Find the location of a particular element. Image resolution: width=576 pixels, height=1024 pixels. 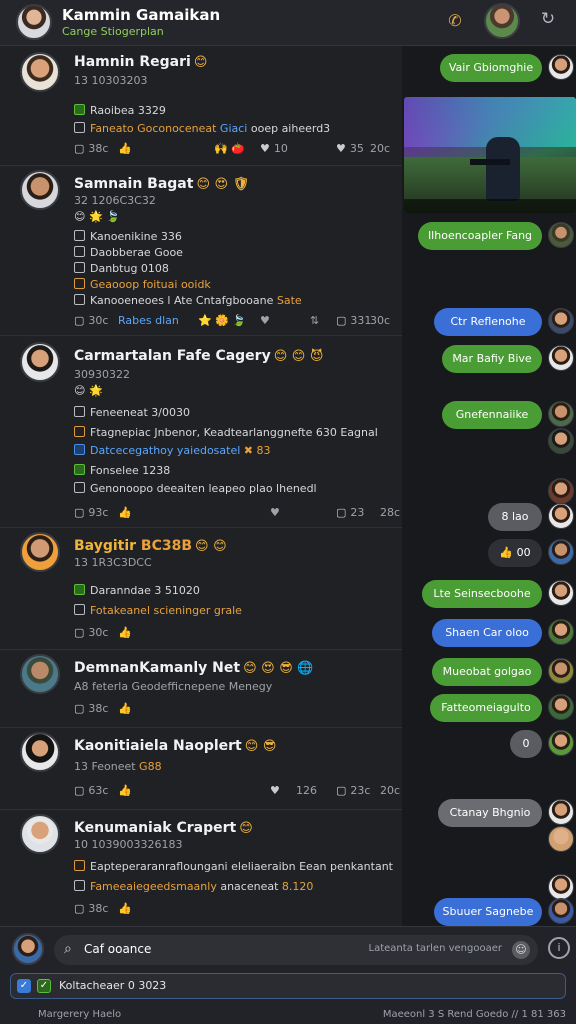

view-count: 331 is located at coordinates (361, 320).